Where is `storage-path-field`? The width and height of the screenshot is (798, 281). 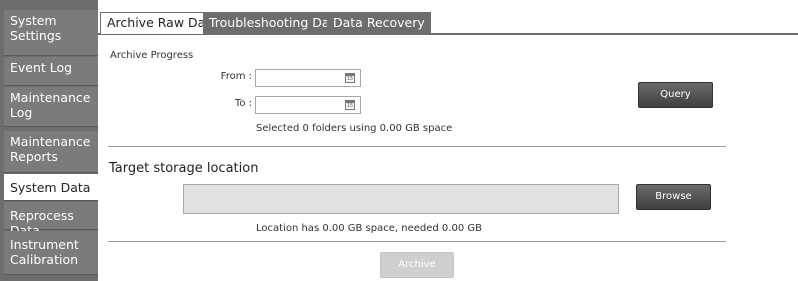 storage-path-field is located at coordinates (401, 199).